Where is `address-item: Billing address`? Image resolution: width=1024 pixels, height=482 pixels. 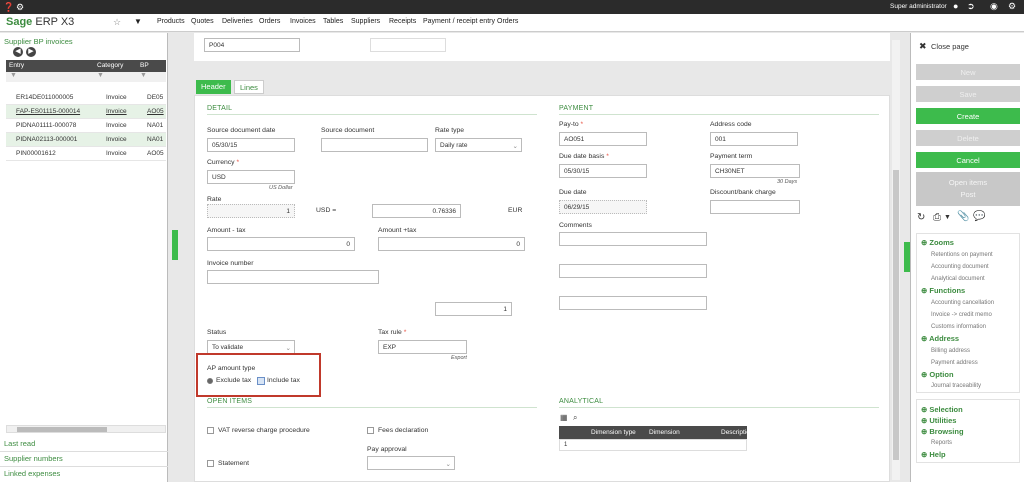
address-item: Billing address is located at coordinates (950, 351).